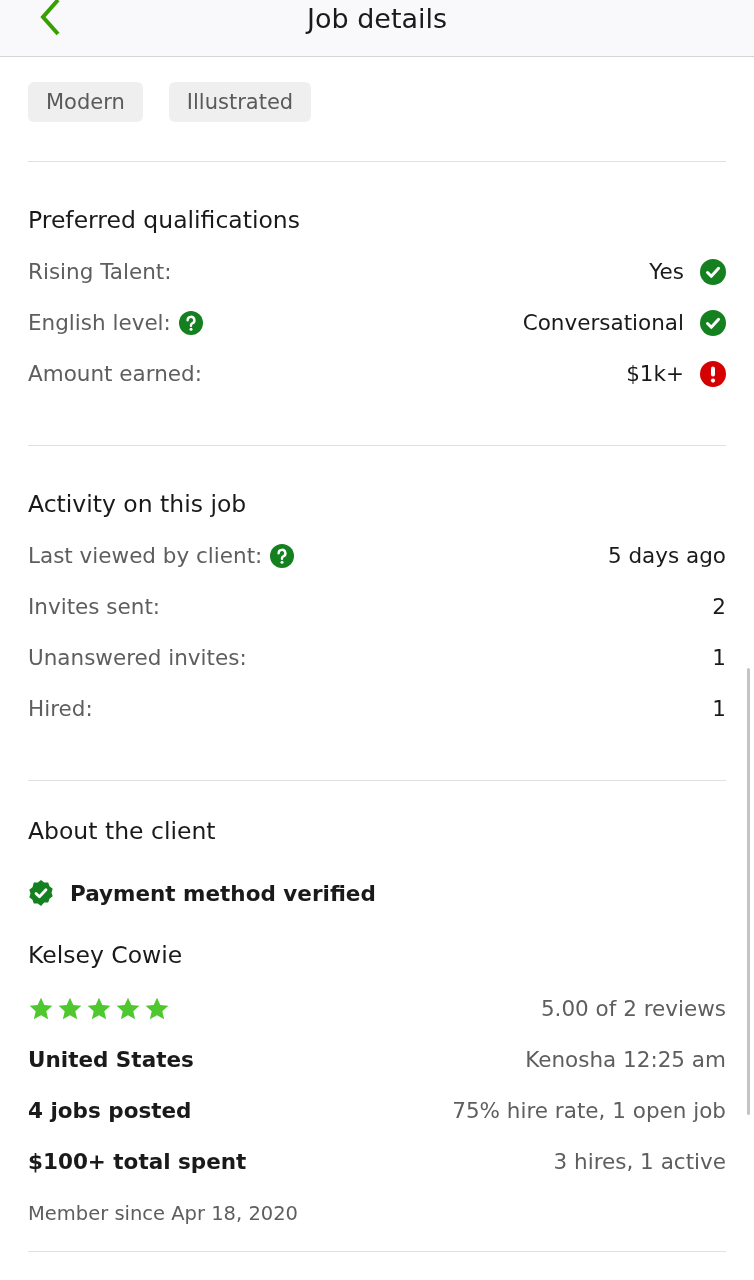 The height and width of the screenshot is (1280, 754). What do you see at coordinates (655, 373) in the screenshot?
I see `row-value: $1k+` at bounding box center [655, 373].